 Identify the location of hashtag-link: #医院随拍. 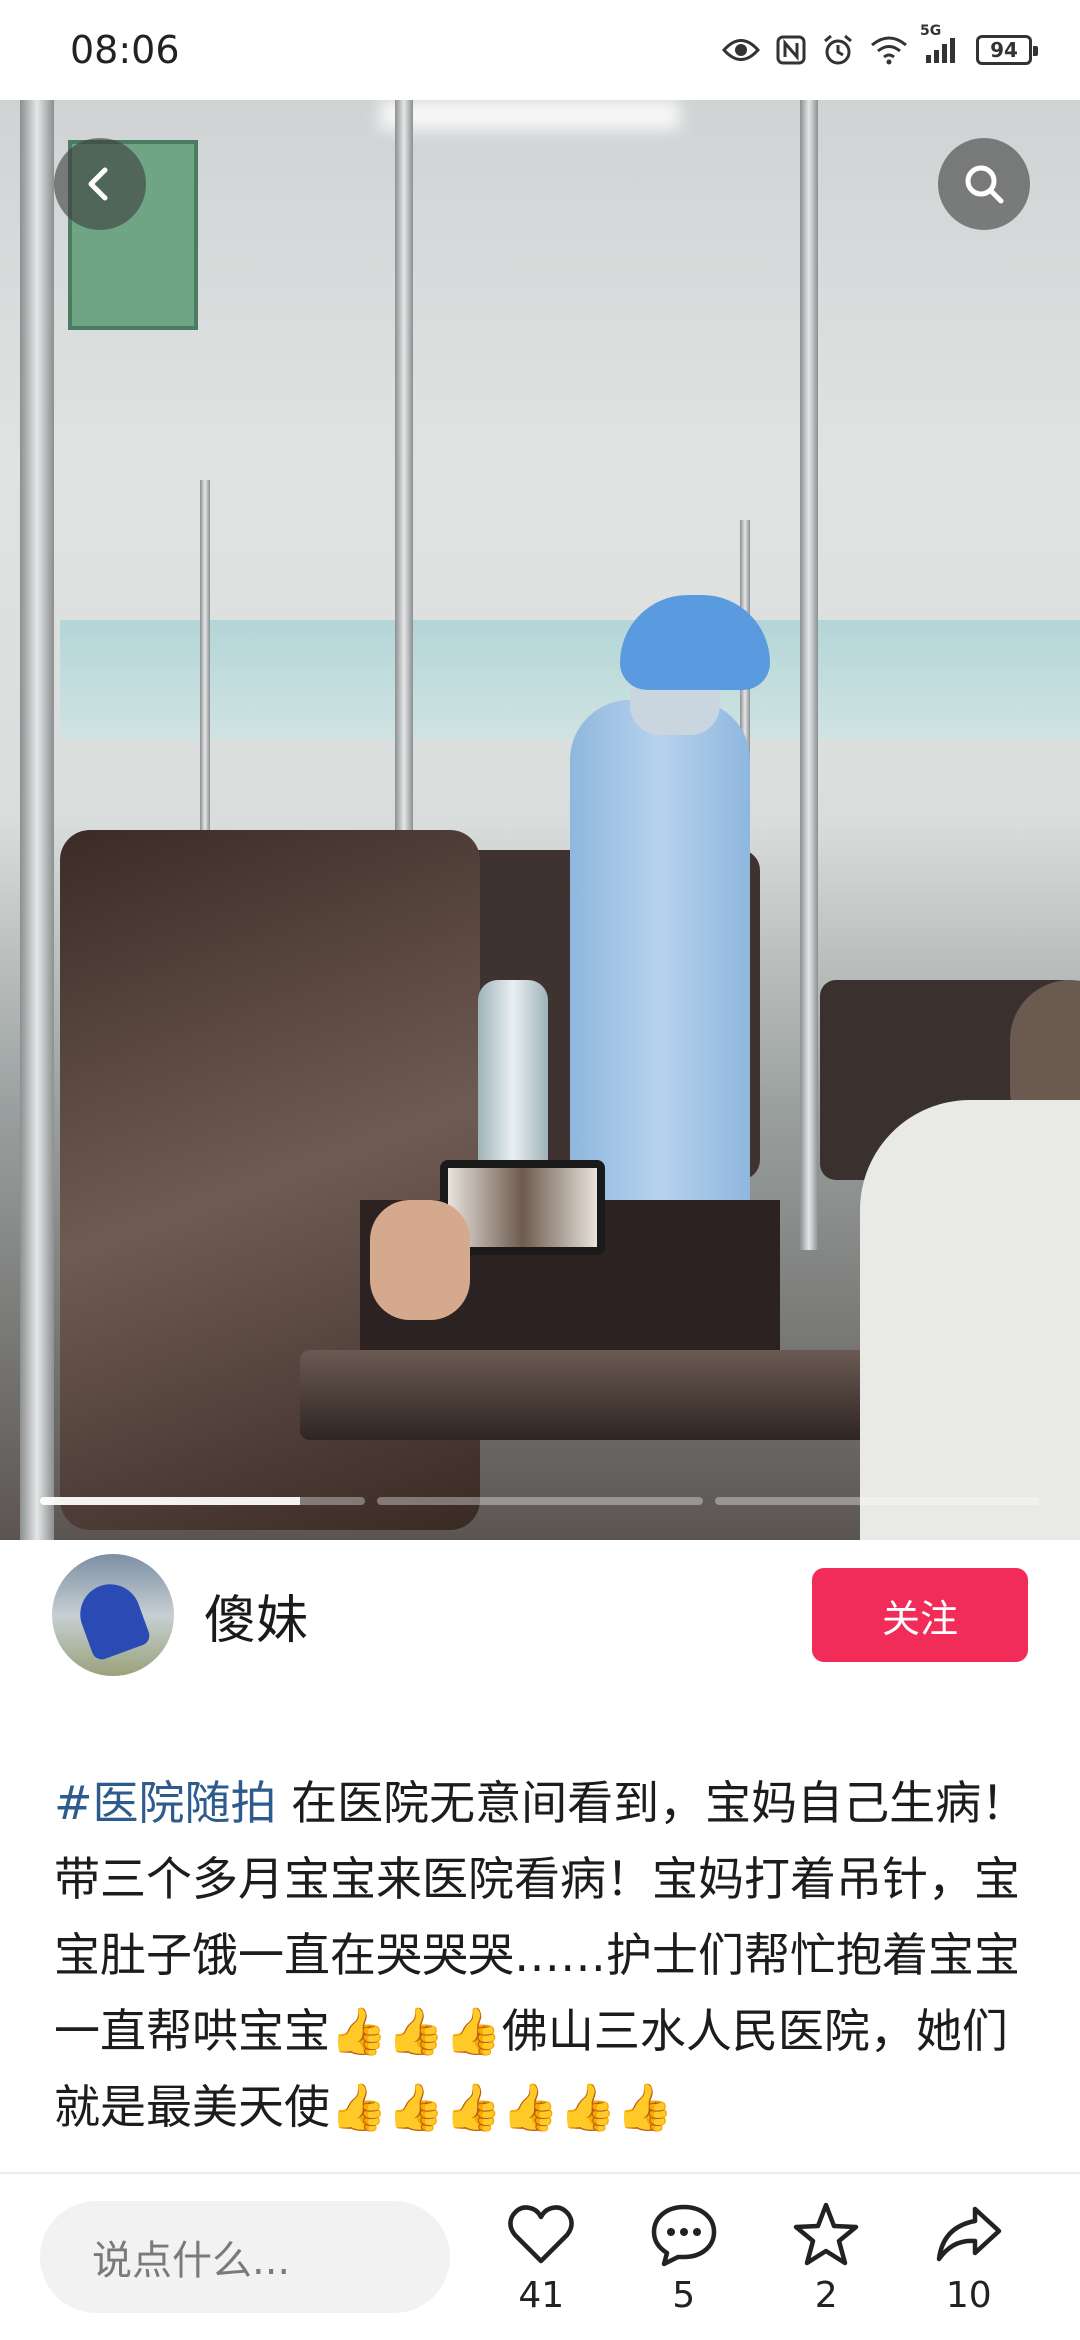
(165, 1803).